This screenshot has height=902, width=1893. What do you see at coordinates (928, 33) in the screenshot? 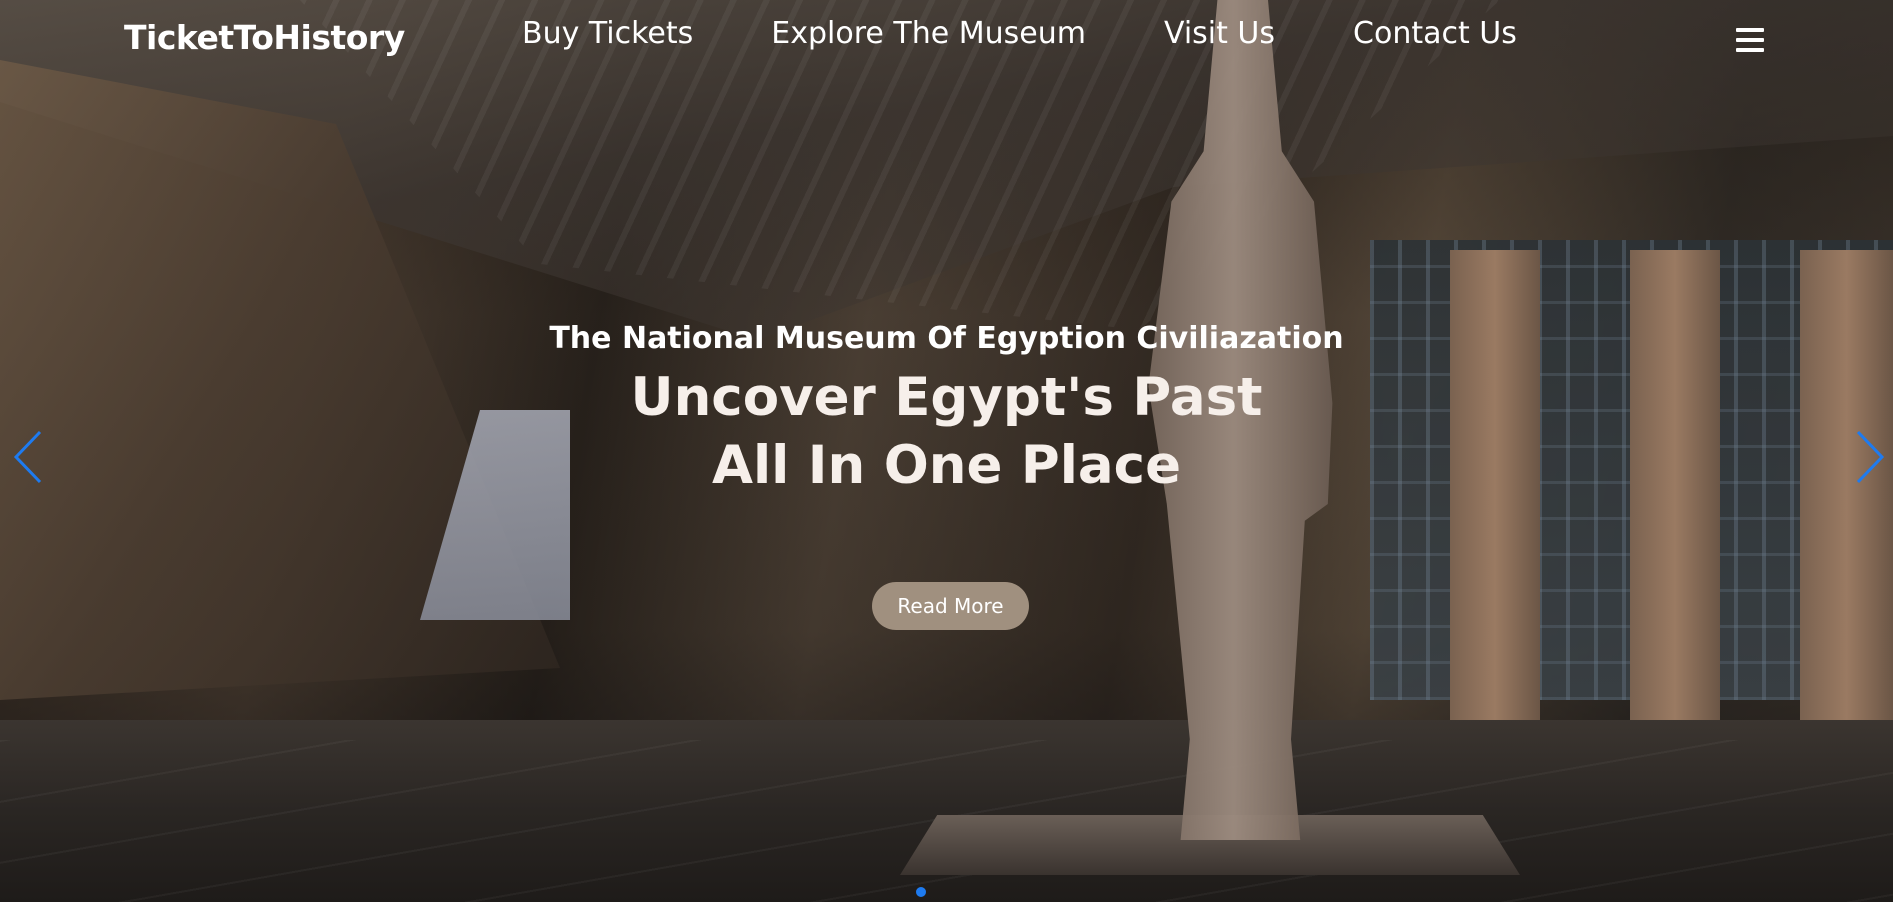
I see `nav-link-explore-museum: Explore The Museum` at bounding box center [928, 33].